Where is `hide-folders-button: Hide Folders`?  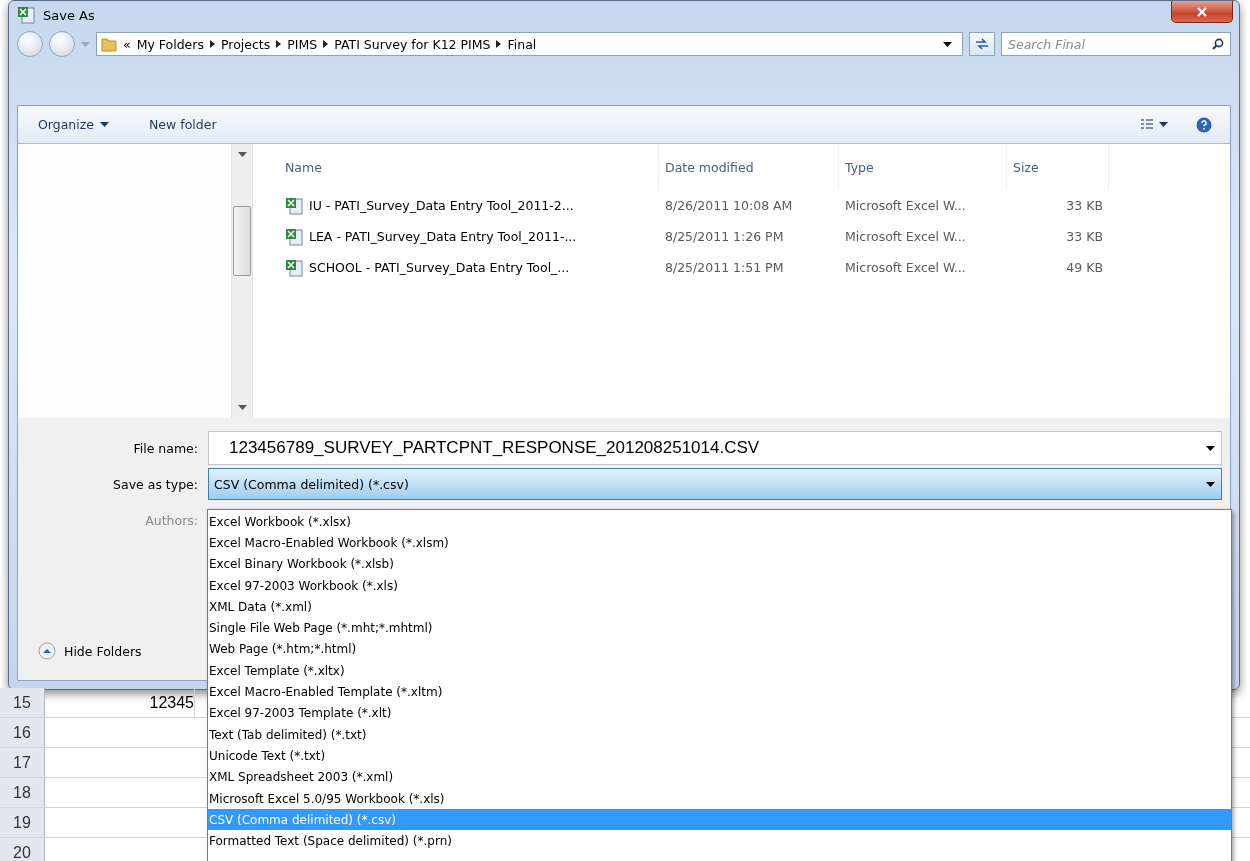 hide-folders-button: Hide Folders is located at coordinates (90, 651).